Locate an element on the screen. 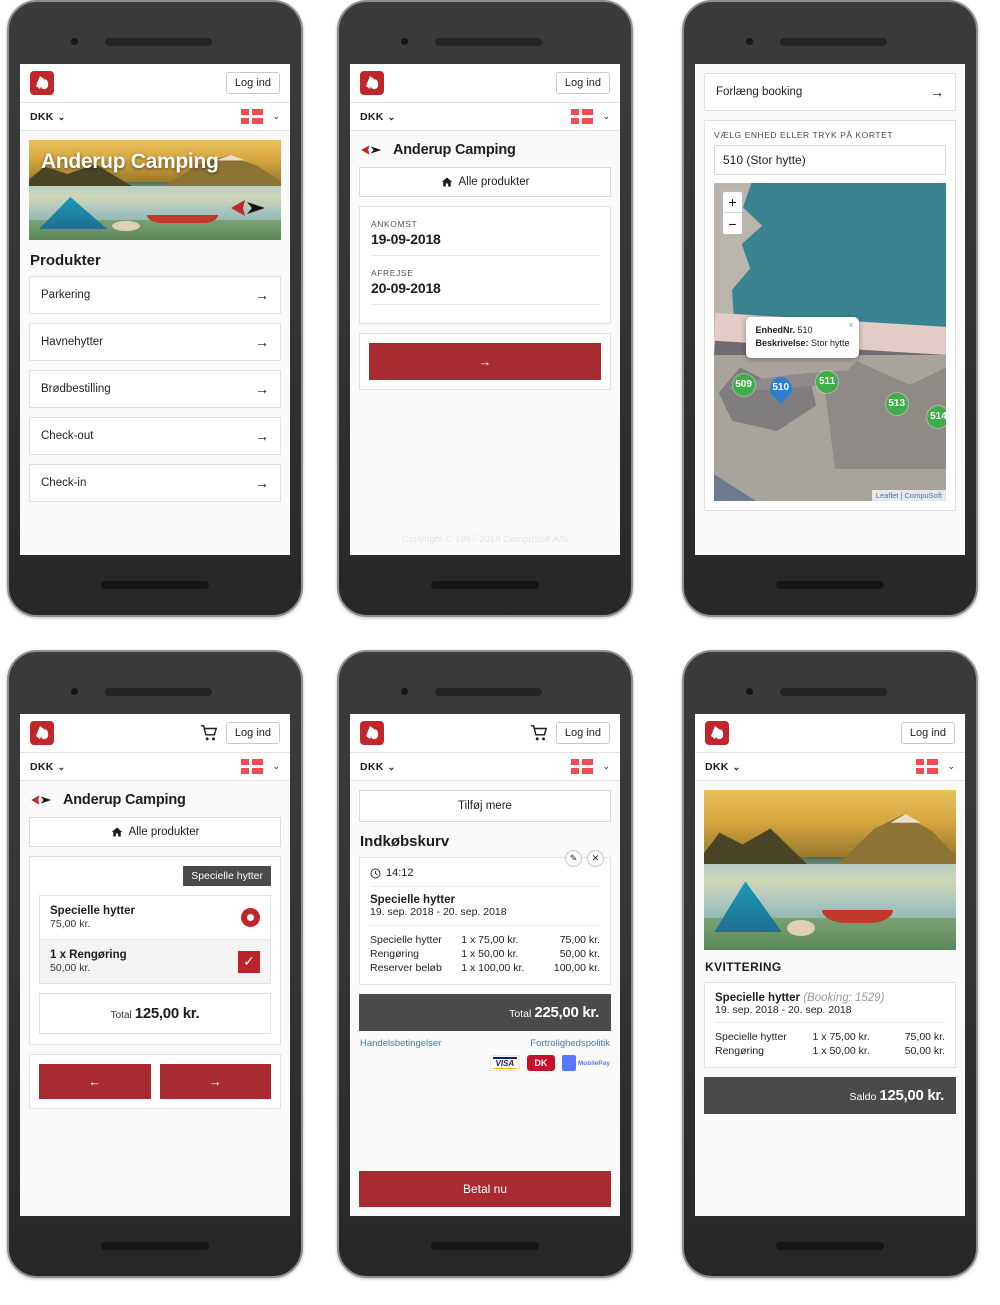 The height and width of the screenshot is (1305, 1000). table-row: Rengøring 1 x 50,00 kr. 50,00 kr. is located at coordinates (485, 954).